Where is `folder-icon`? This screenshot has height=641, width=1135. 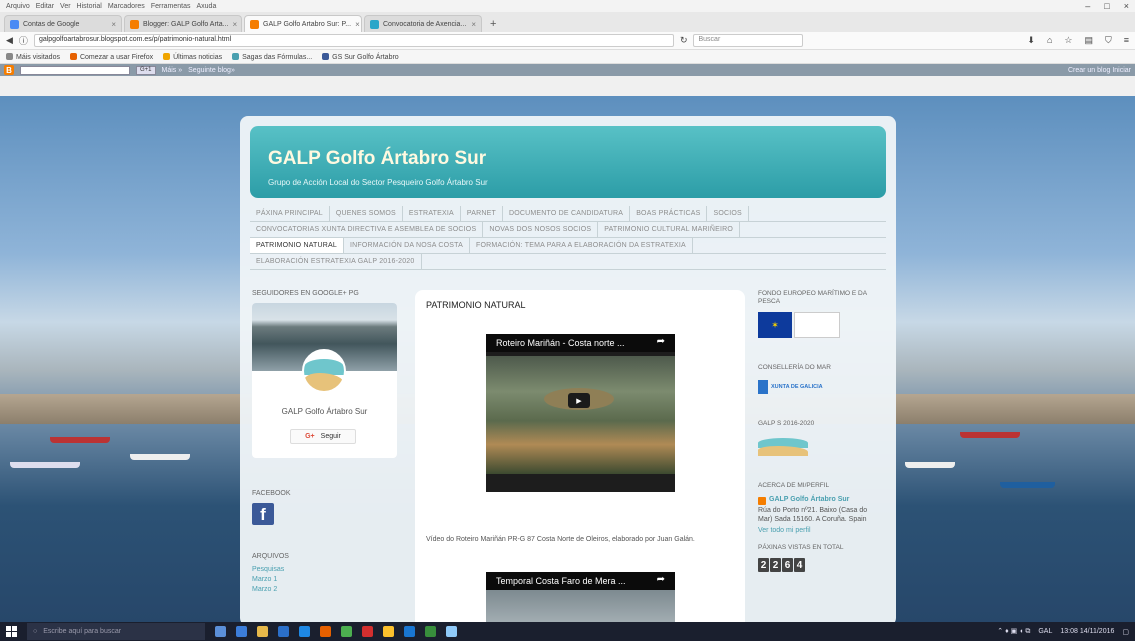
folder-icon is located at coordinates (388, 631).